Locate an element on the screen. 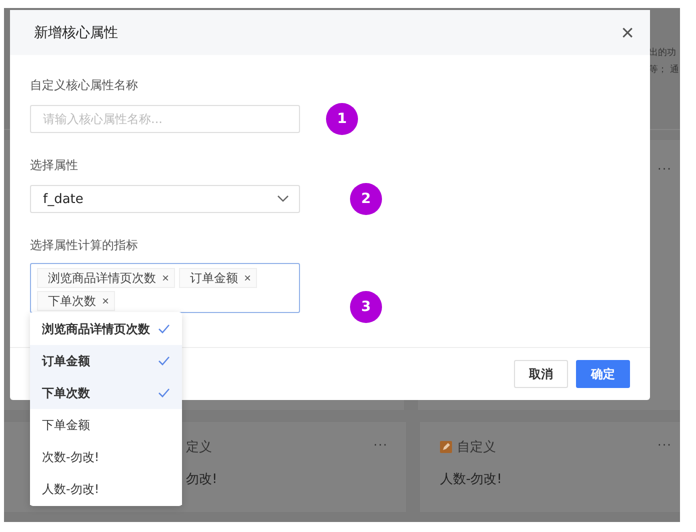 The image size is (696, 532). dropdown-option: 订单金额 is located at coordinates (106, 361).